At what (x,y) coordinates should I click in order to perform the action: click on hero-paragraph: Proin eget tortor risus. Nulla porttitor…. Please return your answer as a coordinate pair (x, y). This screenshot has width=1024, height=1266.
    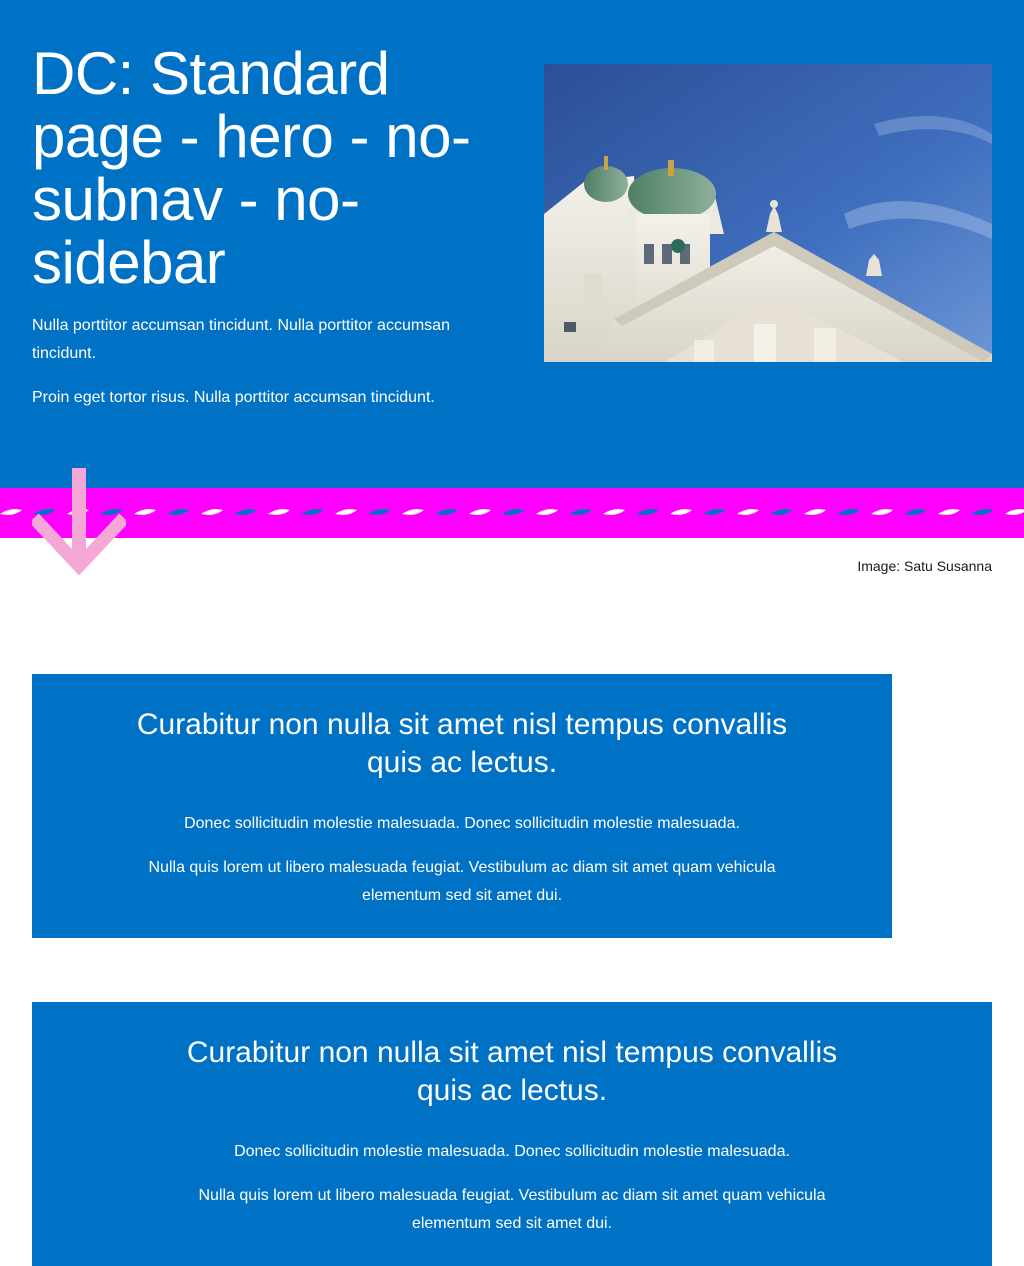
    Looking at the image, I should click on (233, 397).